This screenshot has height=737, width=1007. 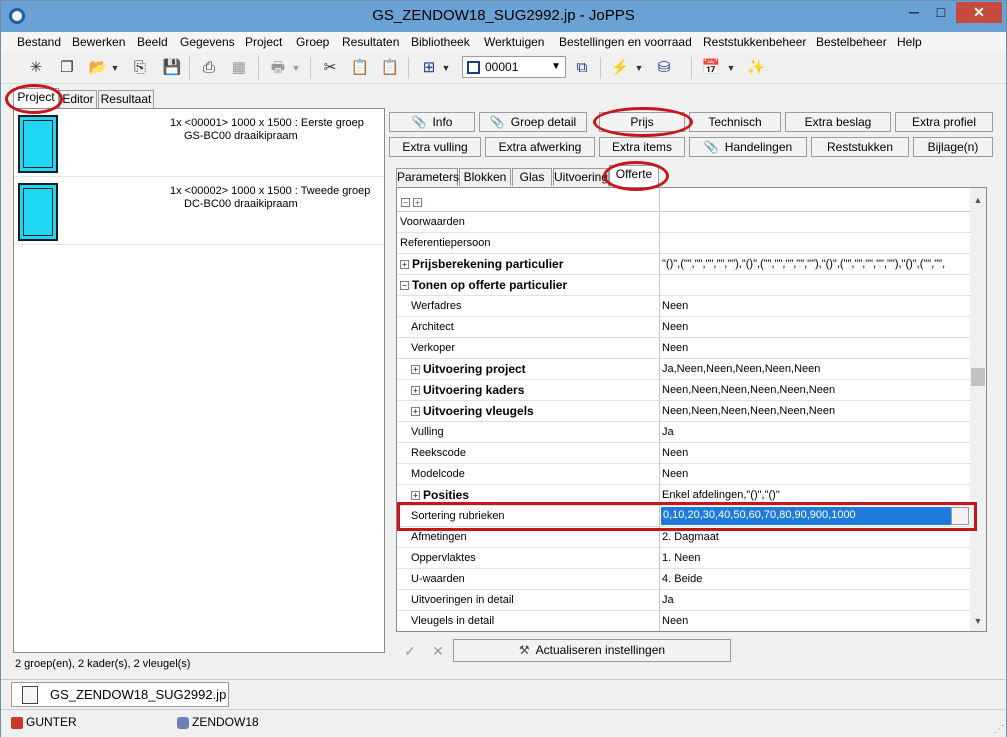 What do you see at coordinates (684, 243) in the screenshot?
I see `table-row: Referentiepersoon` at bounding box center [684, 243].